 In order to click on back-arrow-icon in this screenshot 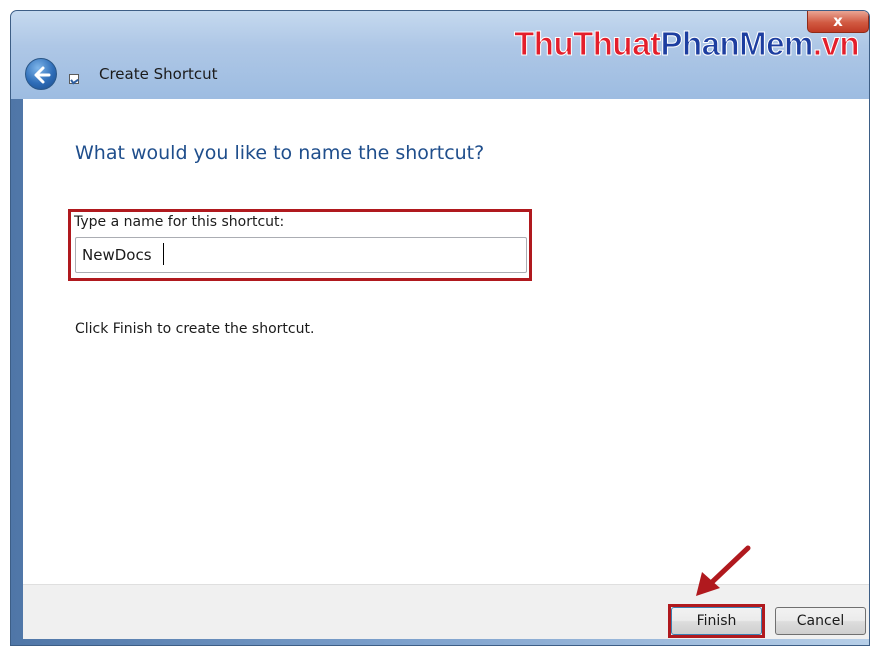, I will do `click(42, 75)`.